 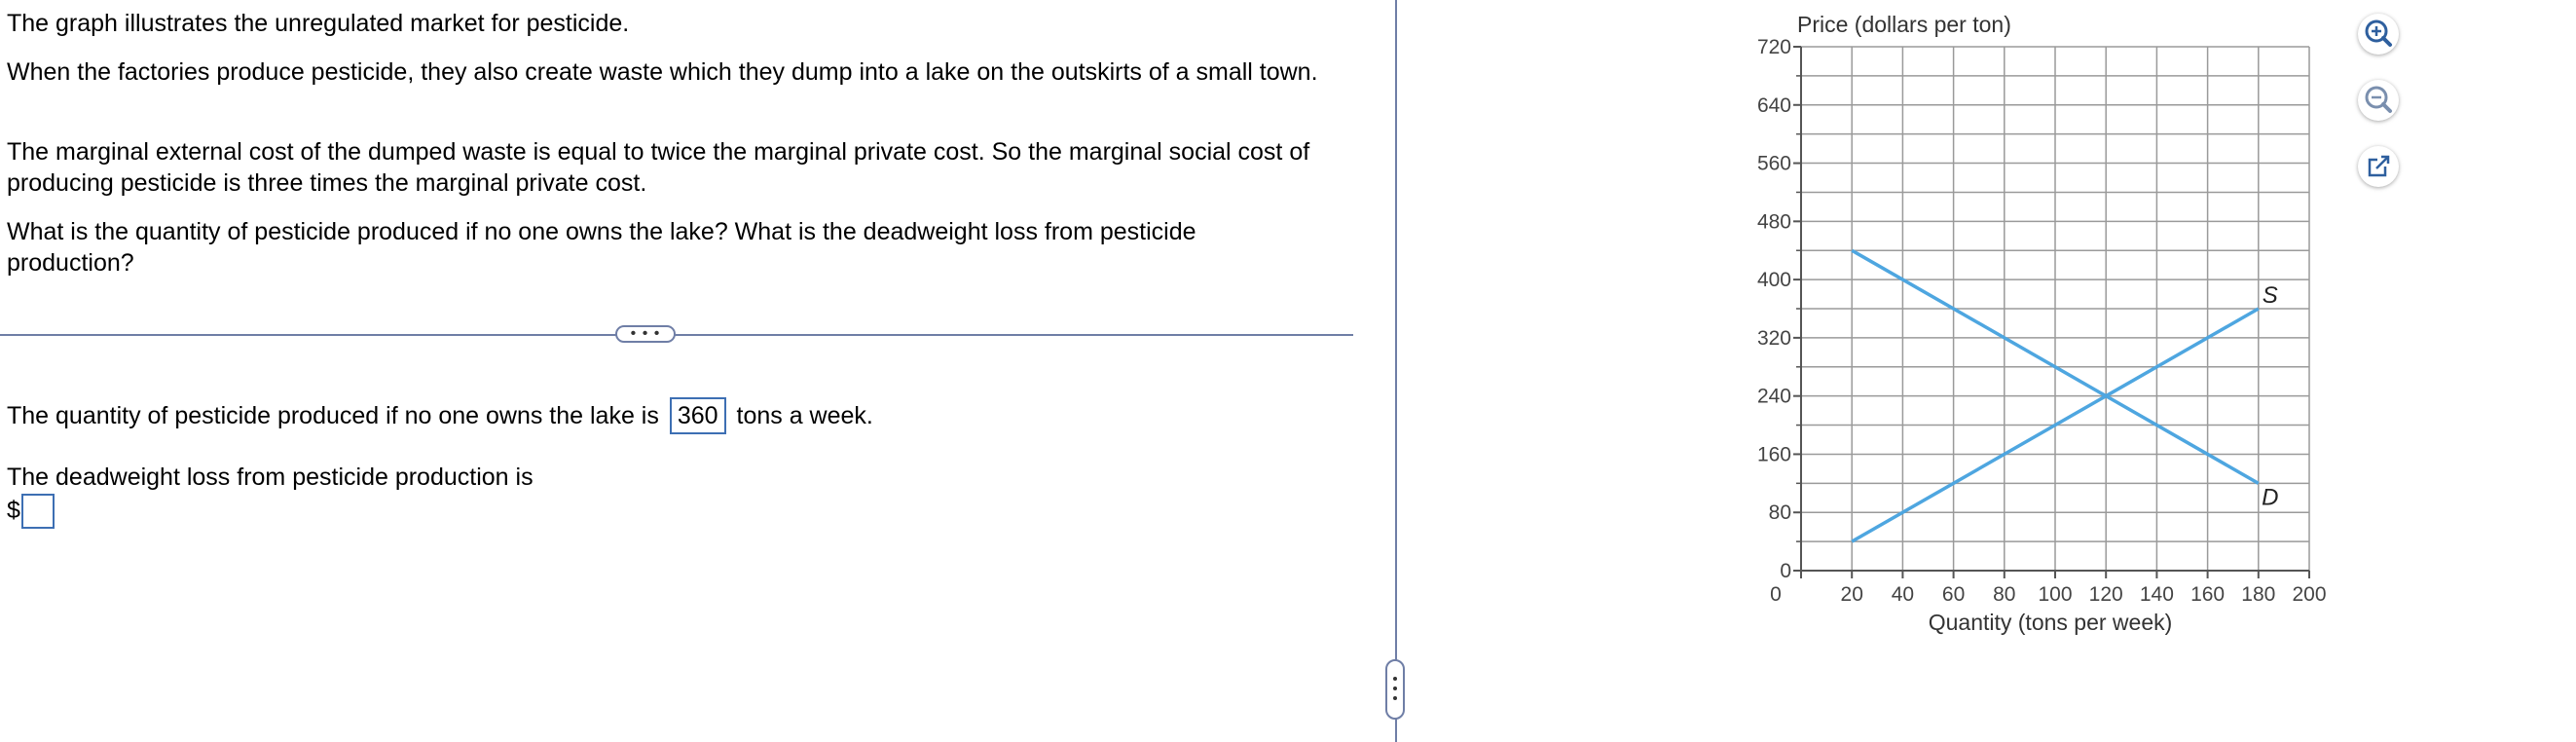 What do you see at coordinates (1774, 280) in the screenshot?
I see `y-tick-label: 400` at bounding box center [1774, 280].